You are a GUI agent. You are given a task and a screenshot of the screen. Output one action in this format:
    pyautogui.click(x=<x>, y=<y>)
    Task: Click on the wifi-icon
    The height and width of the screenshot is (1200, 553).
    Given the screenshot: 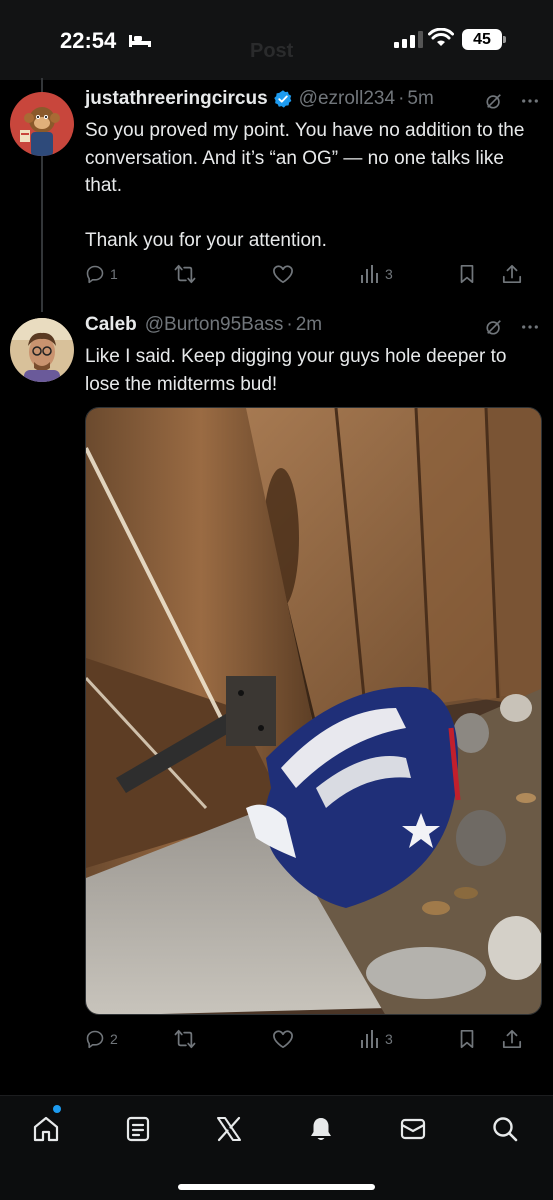 What is the action you would take?
    pyautogui.click(x=441, y=37)
    